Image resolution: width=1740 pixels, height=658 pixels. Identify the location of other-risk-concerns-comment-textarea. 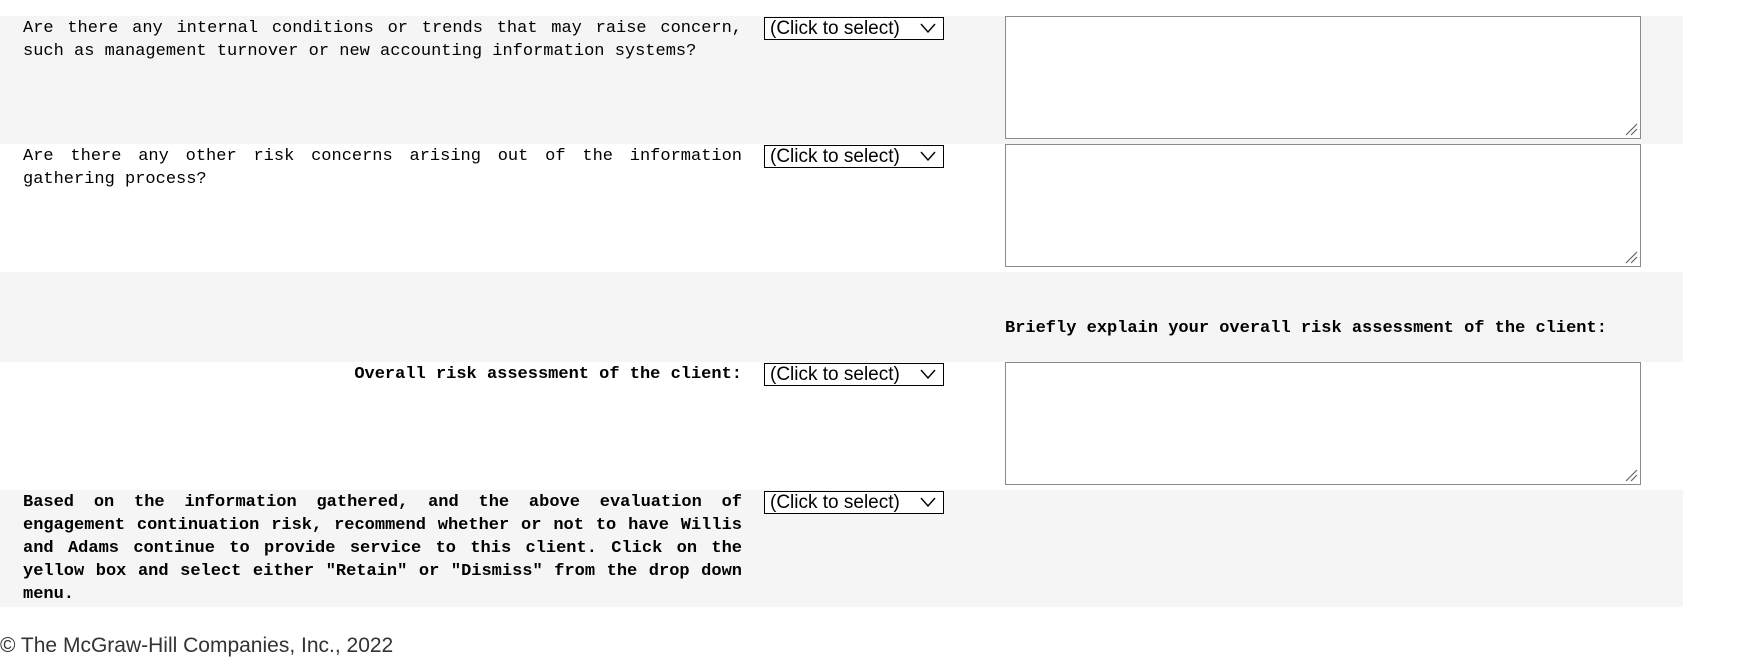
(1323, 205).